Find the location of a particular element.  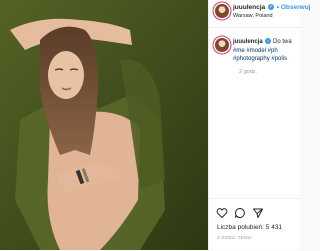

caption-avatar is located at coordinates (222, 45).